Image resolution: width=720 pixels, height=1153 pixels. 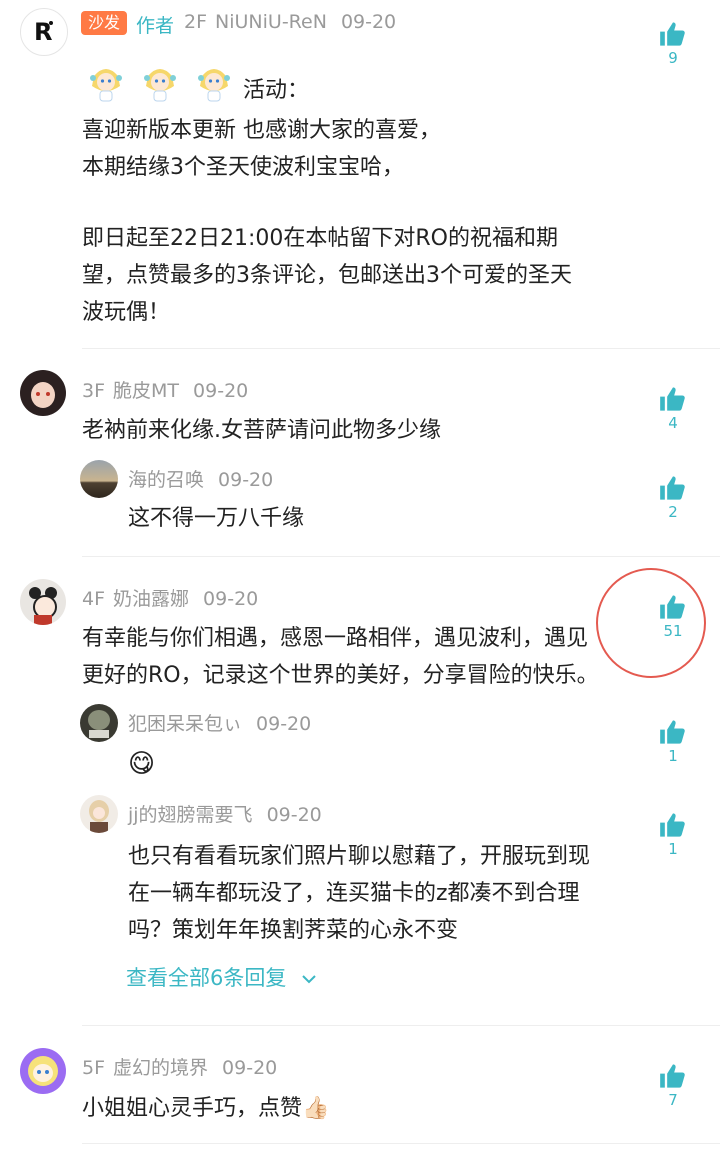 I want to click on like-button: 2, so click(x=673, y=497).